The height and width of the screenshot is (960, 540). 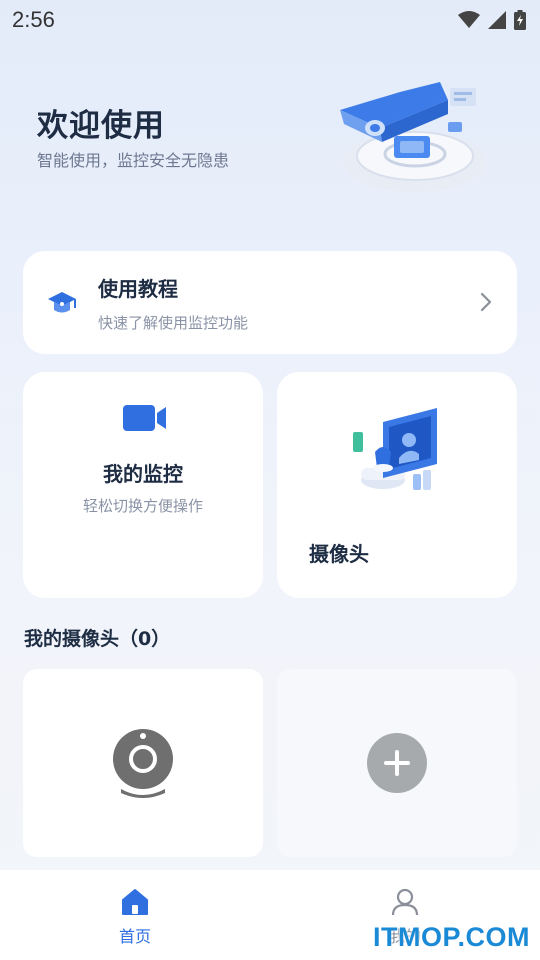 What do you see at coordinates (270, 20) in the screenshot?
I see `status-bar: 2:56` at bounding box center [270, 20].